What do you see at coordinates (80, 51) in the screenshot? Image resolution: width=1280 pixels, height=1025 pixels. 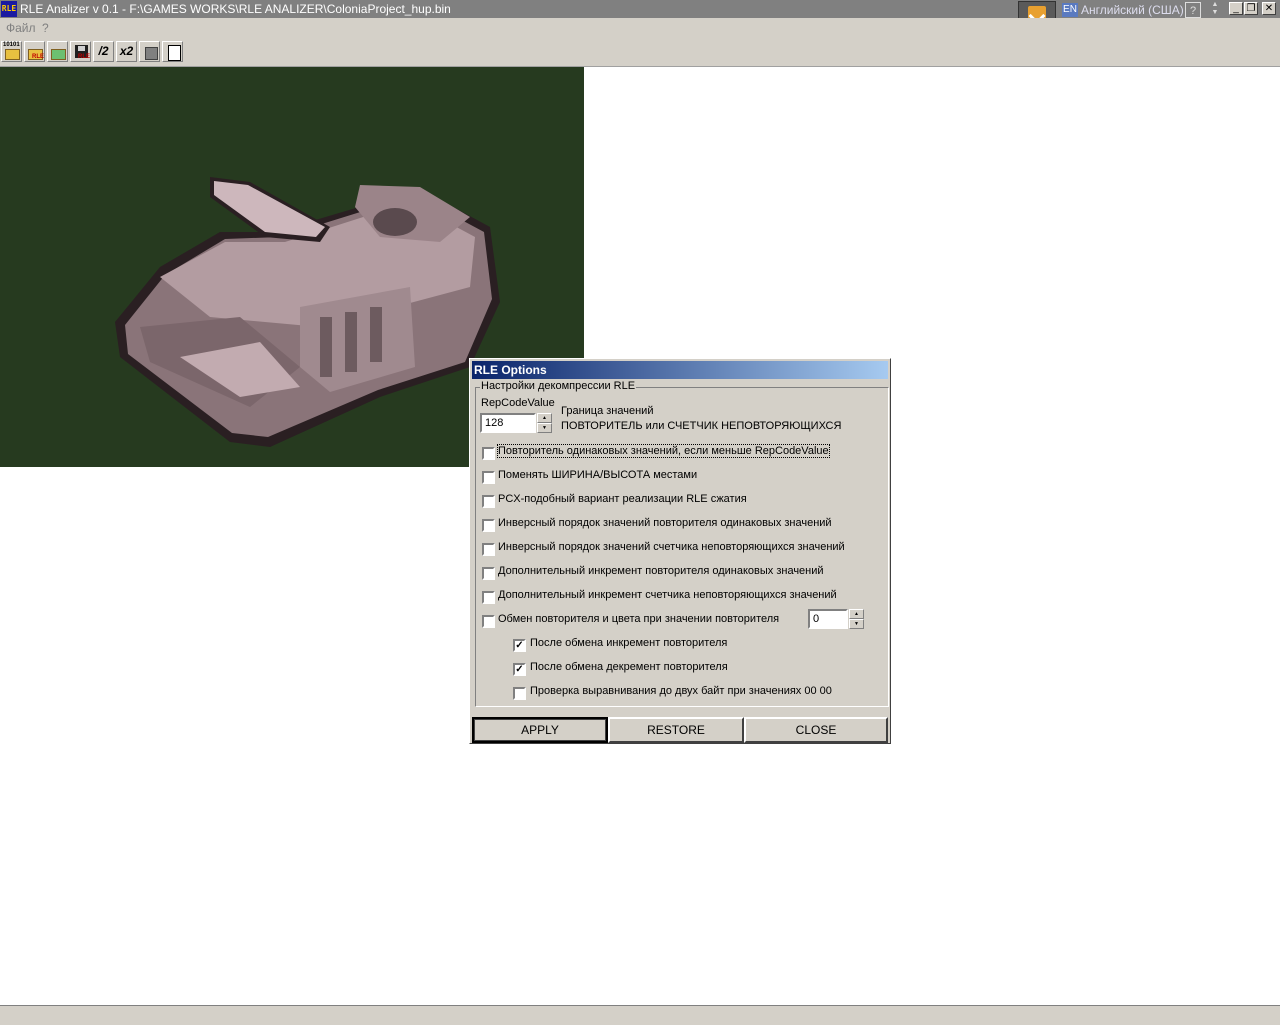 I see `save-rle-button: RLE` at bounding box center [80, 51].